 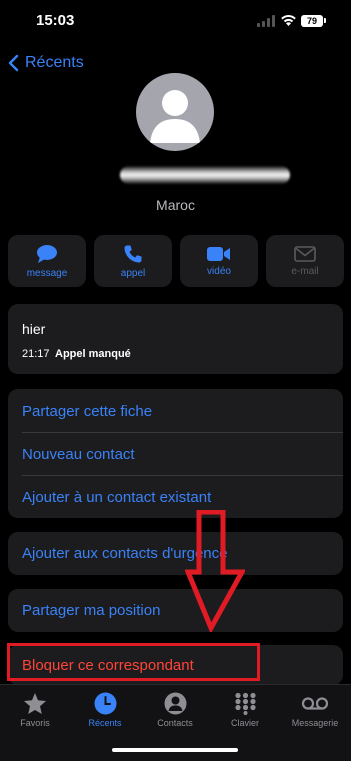 I want to click on tab-label: Récents, so click(x=105, y=723).